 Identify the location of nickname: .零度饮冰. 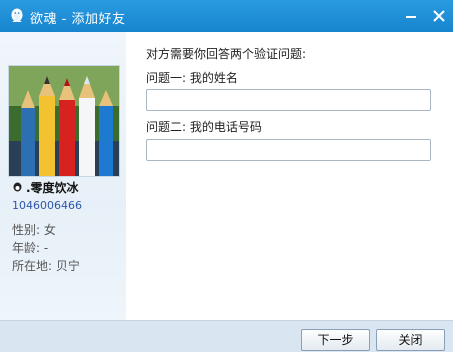
(45, 187).